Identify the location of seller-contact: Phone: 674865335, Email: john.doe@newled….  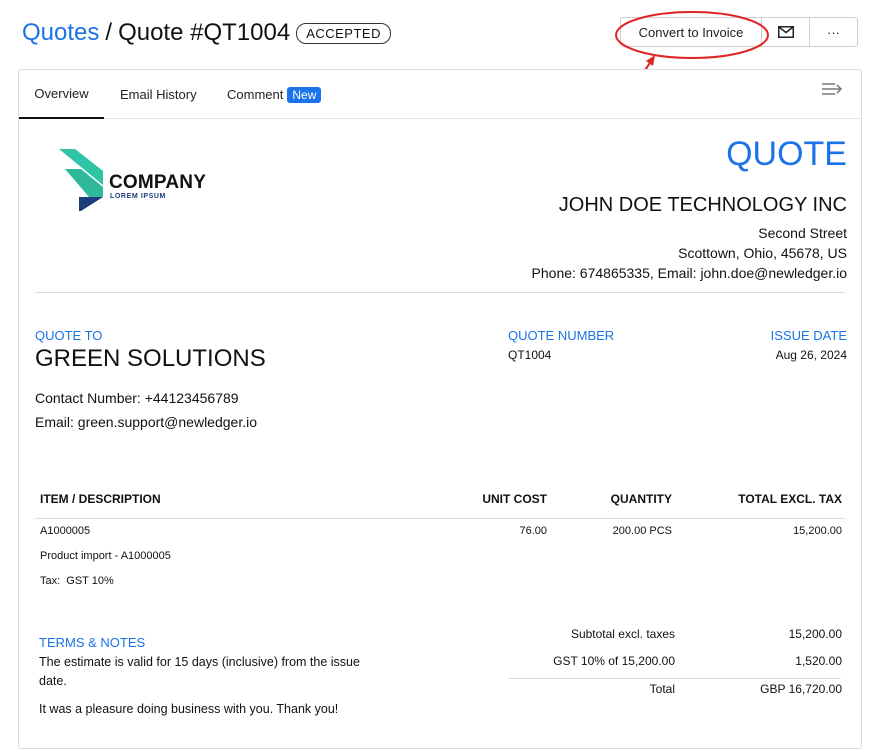
(689, 273).